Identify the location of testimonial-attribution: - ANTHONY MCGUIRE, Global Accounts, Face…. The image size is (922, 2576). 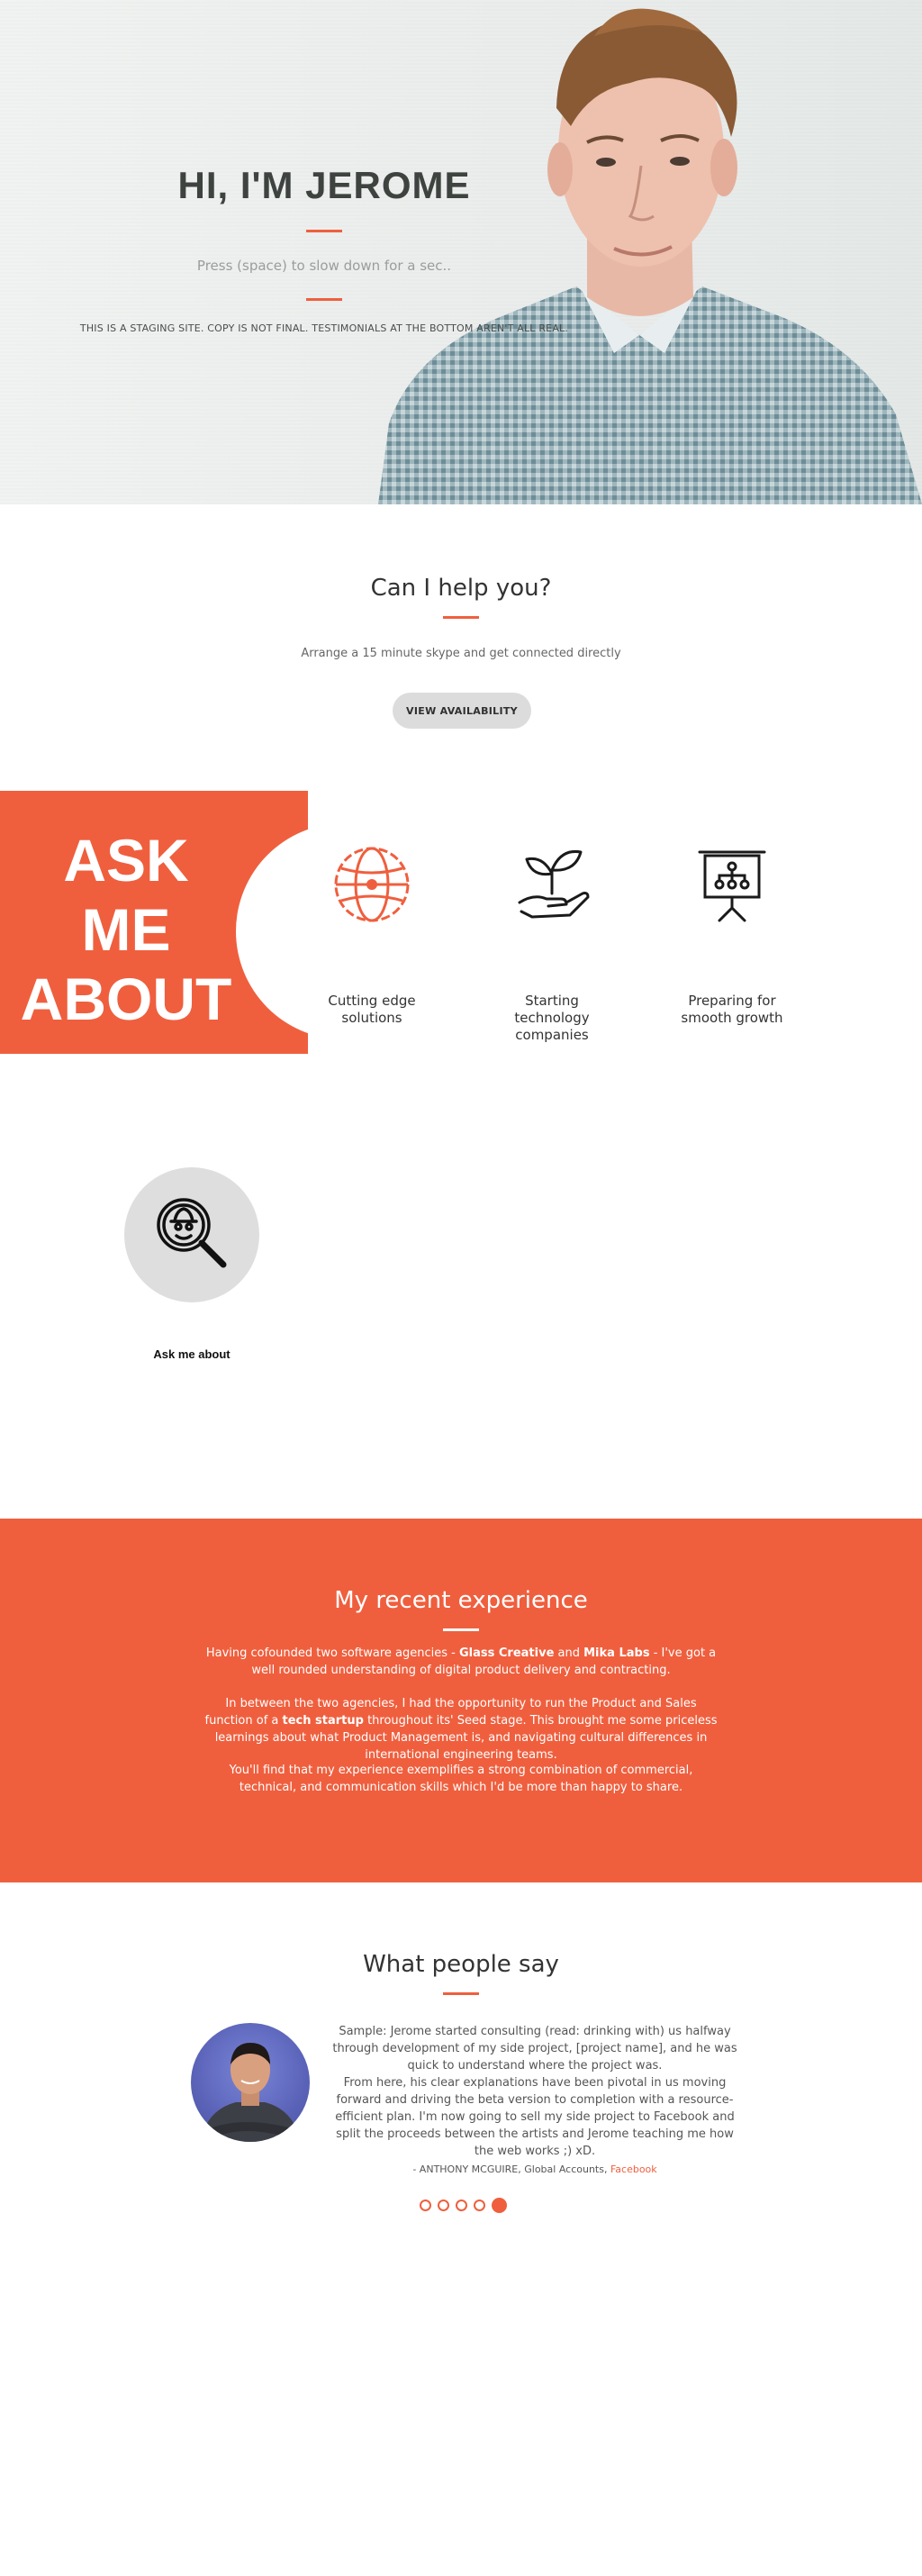
(535, 2169).